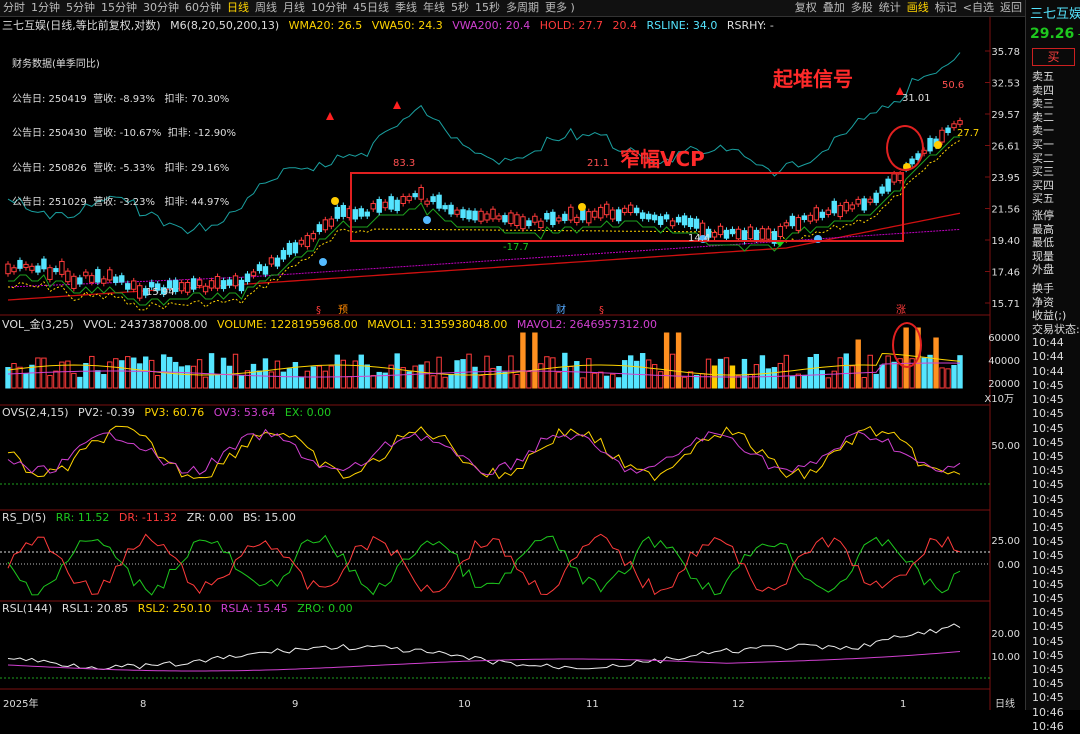 Image resolution: width=1080 pixels, height=734 pixels. I want to click on period-tab: 多周期, so click(522, 8).